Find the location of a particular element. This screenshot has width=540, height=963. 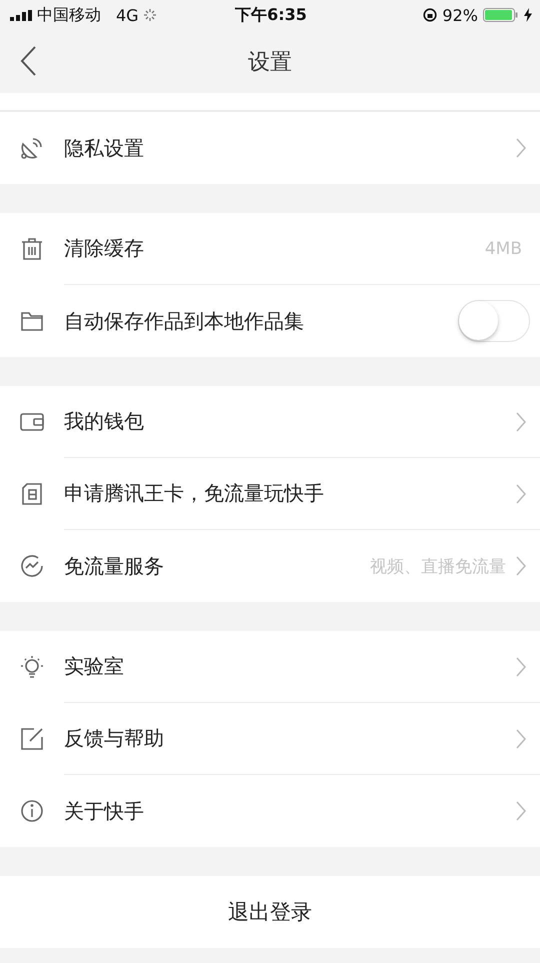

page-title: 设置 is located at coordinates (270, 62).